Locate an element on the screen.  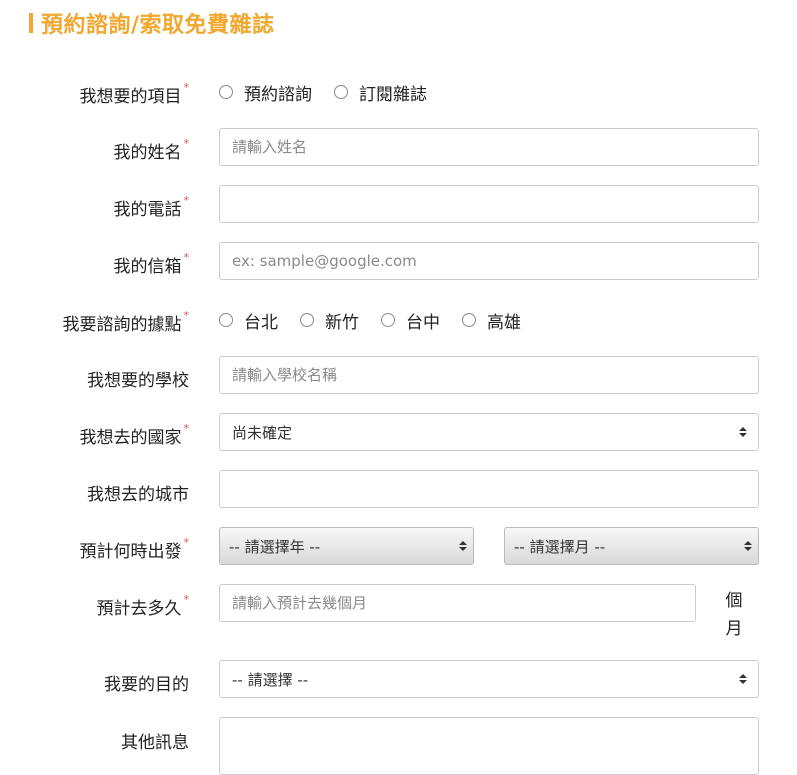
form-row-duration: 預計去多久* 個 月 is located at coordinates (398, 614).